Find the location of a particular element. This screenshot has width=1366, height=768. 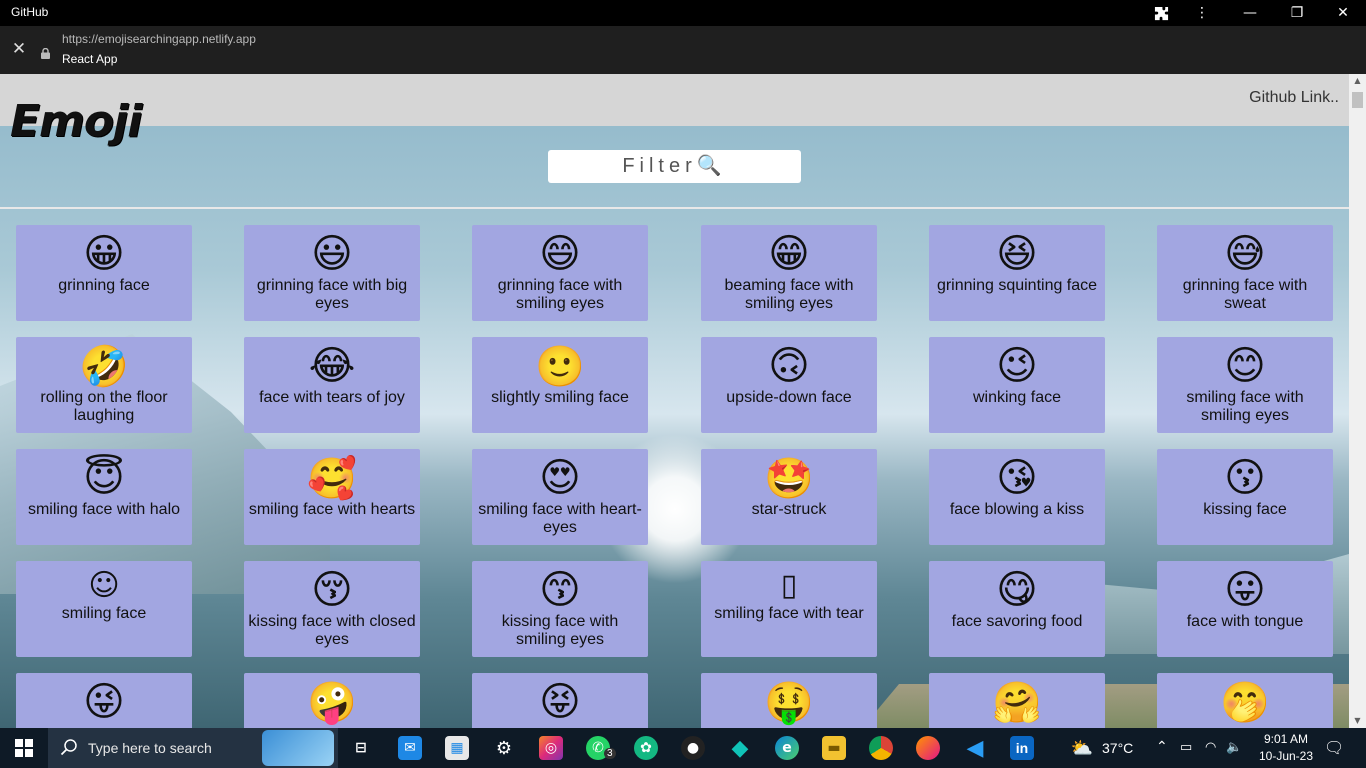

emoji-card: 😙 kissing face with smiling eyes is located at coordinates (560, 609).